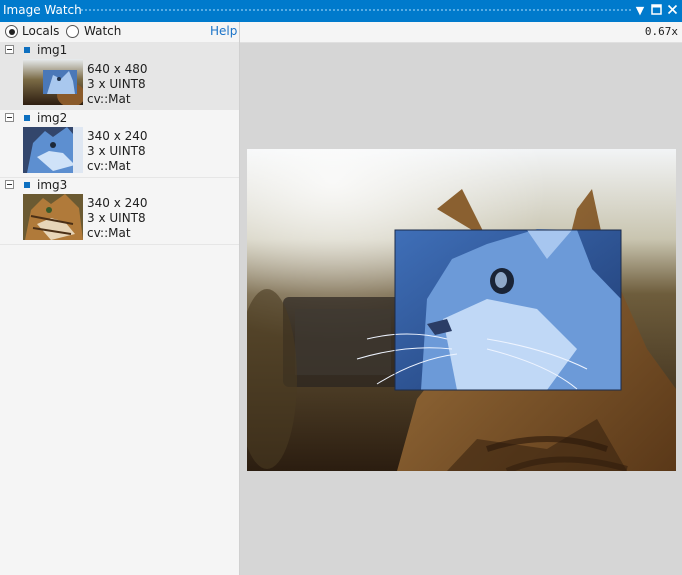 This screenshot has width=682, height=575. Describe the element at coordinates (223, 31) in the screenshot. I see `help-link: Help` at that location.